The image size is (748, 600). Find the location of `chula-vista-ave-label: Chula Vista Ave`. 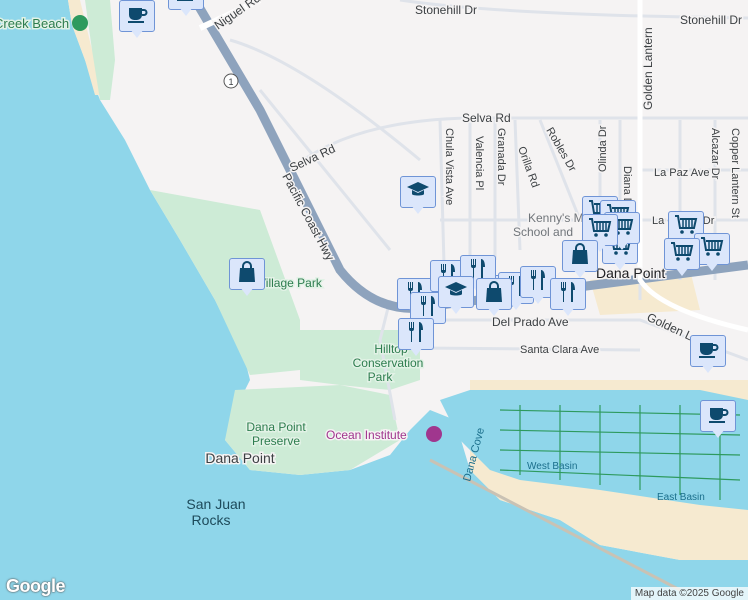

chula-vista-ave-label: Chula Vista Ave is located at coordinates (449, 166).